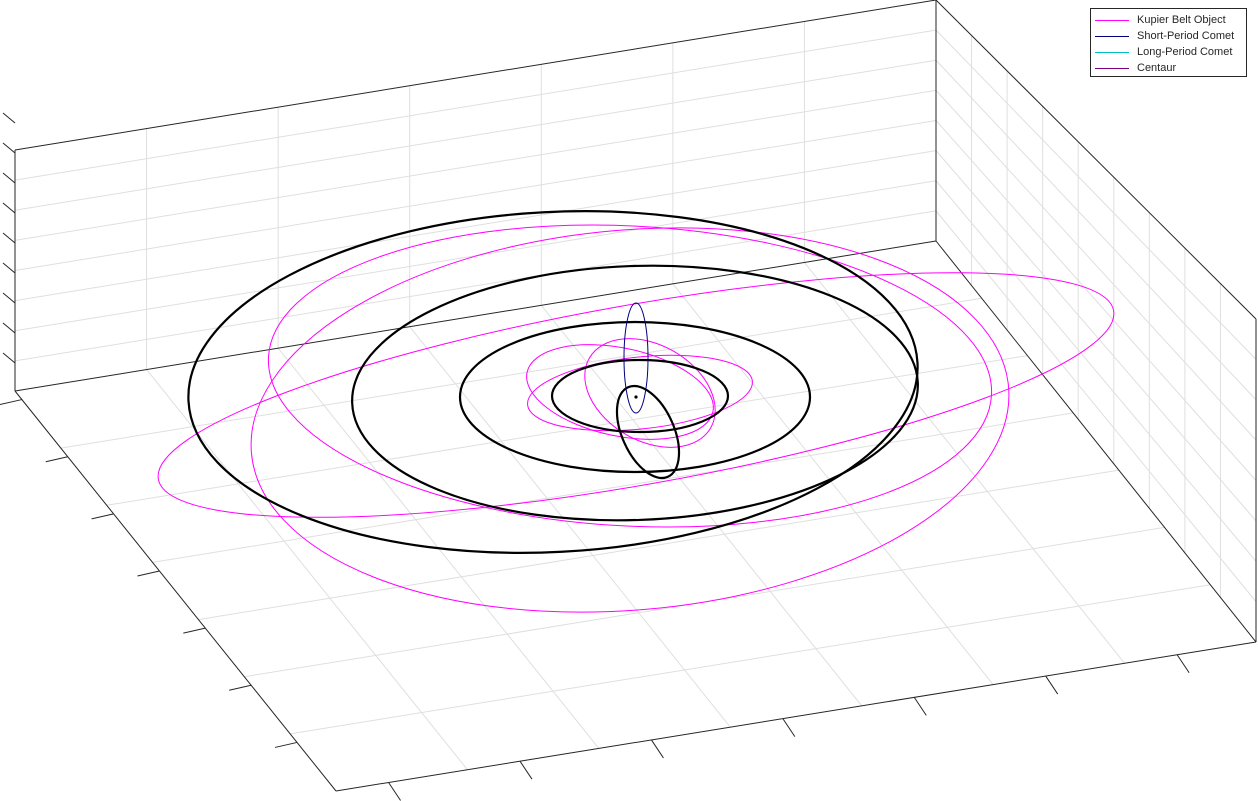 Image resolution: width=1258 pixels, height=801 pixels. Describe the element at coordinates (636, 397) in the screenshot. I see `sun-marker` at that location.